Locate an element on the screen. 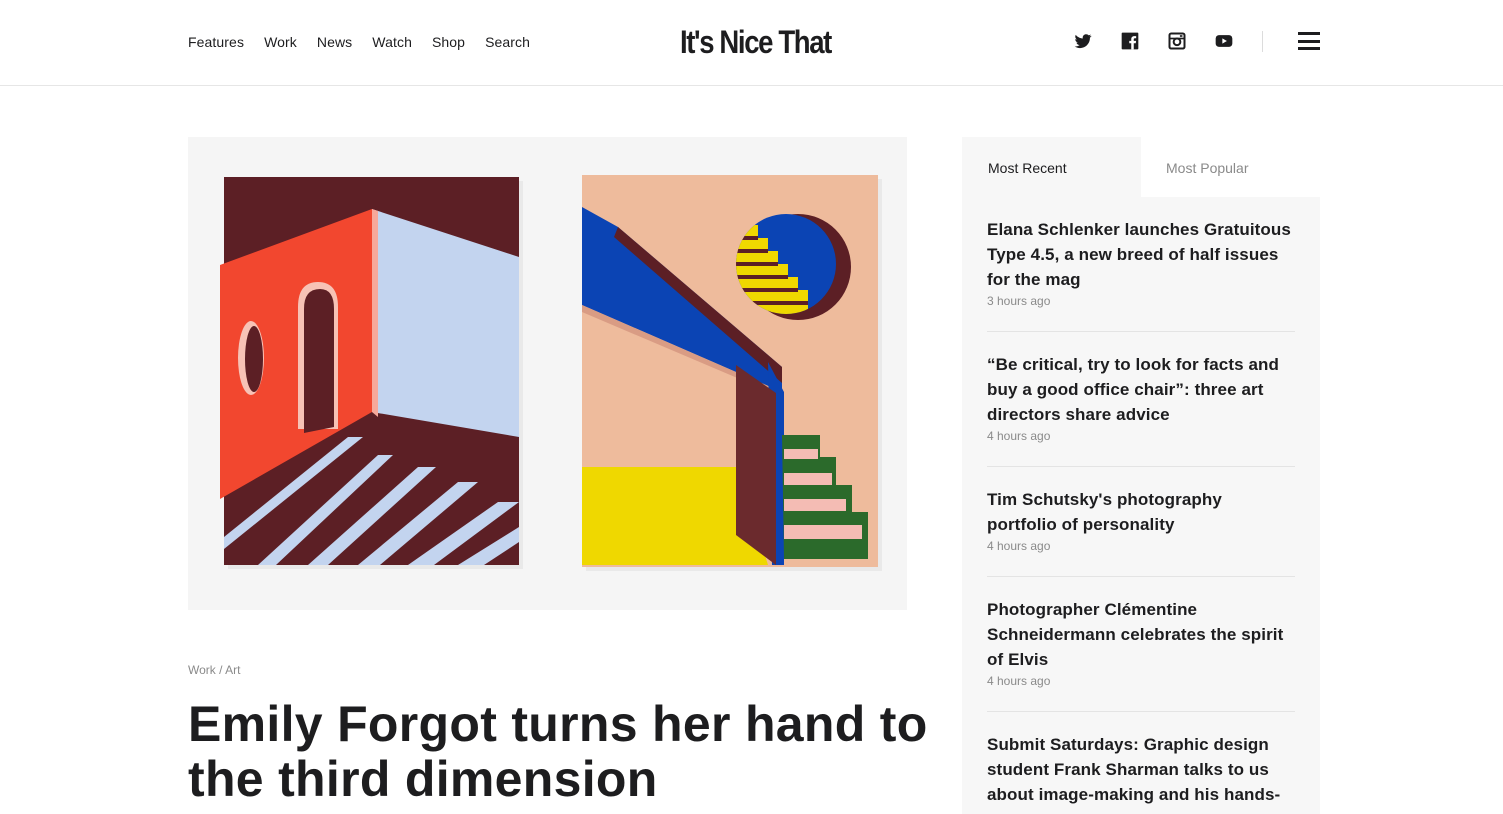 The height and width of the screenshot is (814, 1503). nav-news: News is located at coordinates (334, 42).